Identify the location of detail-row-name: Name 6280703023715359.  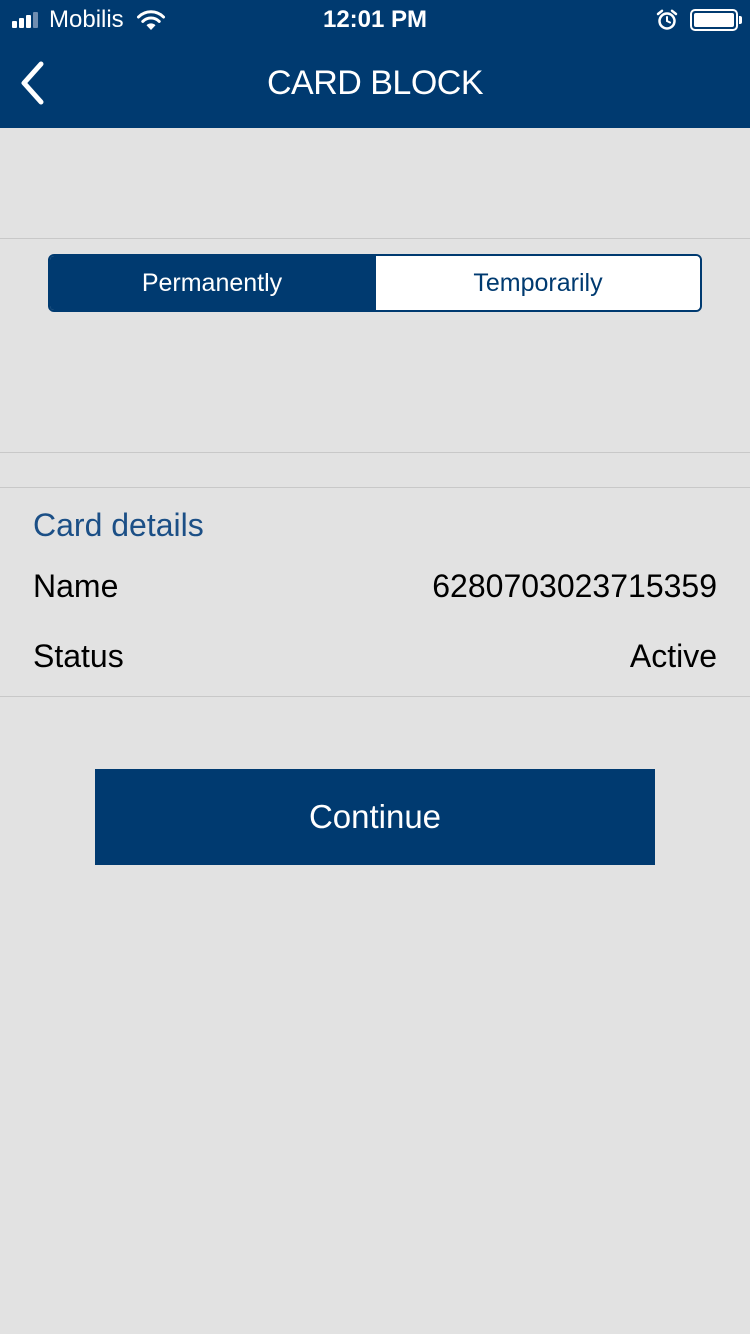
(375, 586).